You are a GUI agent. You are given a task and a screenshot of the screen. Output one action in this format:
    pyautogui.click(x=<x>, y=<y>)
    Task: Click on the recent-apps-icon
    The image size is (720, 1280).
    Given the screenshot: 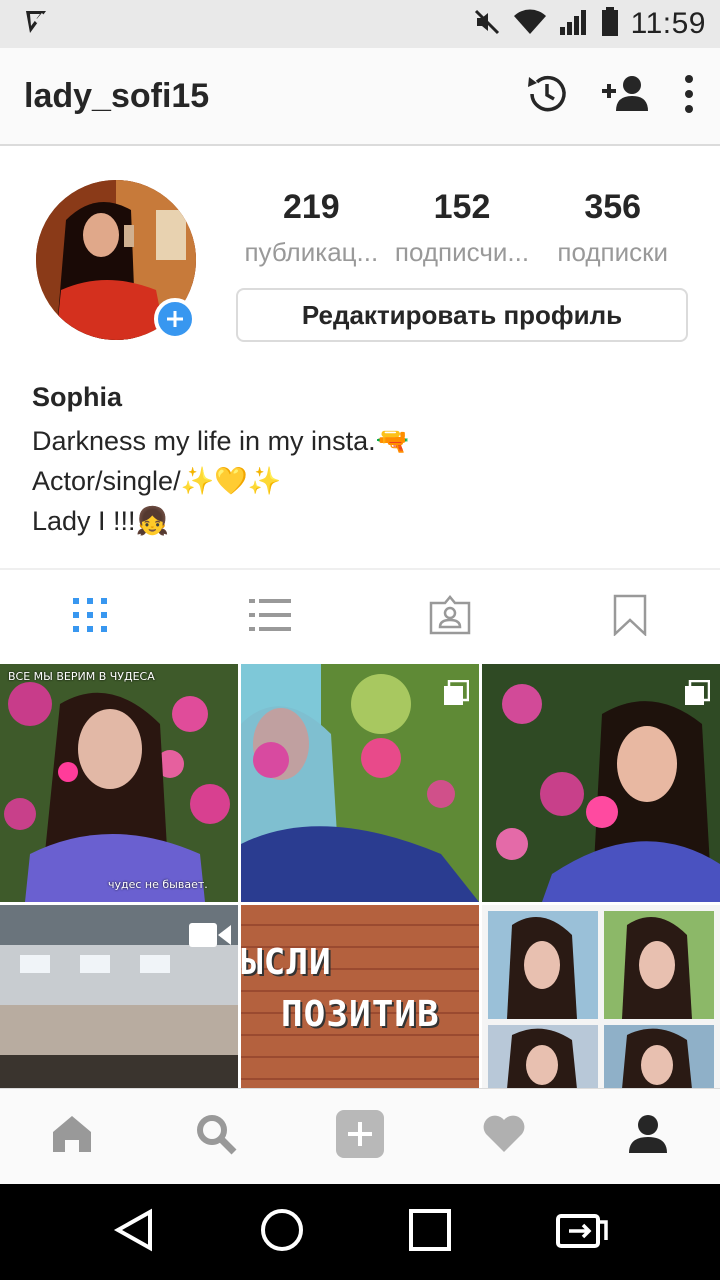 What is the action you would take?
    pyautogui.click(x=430, y=1232)
    